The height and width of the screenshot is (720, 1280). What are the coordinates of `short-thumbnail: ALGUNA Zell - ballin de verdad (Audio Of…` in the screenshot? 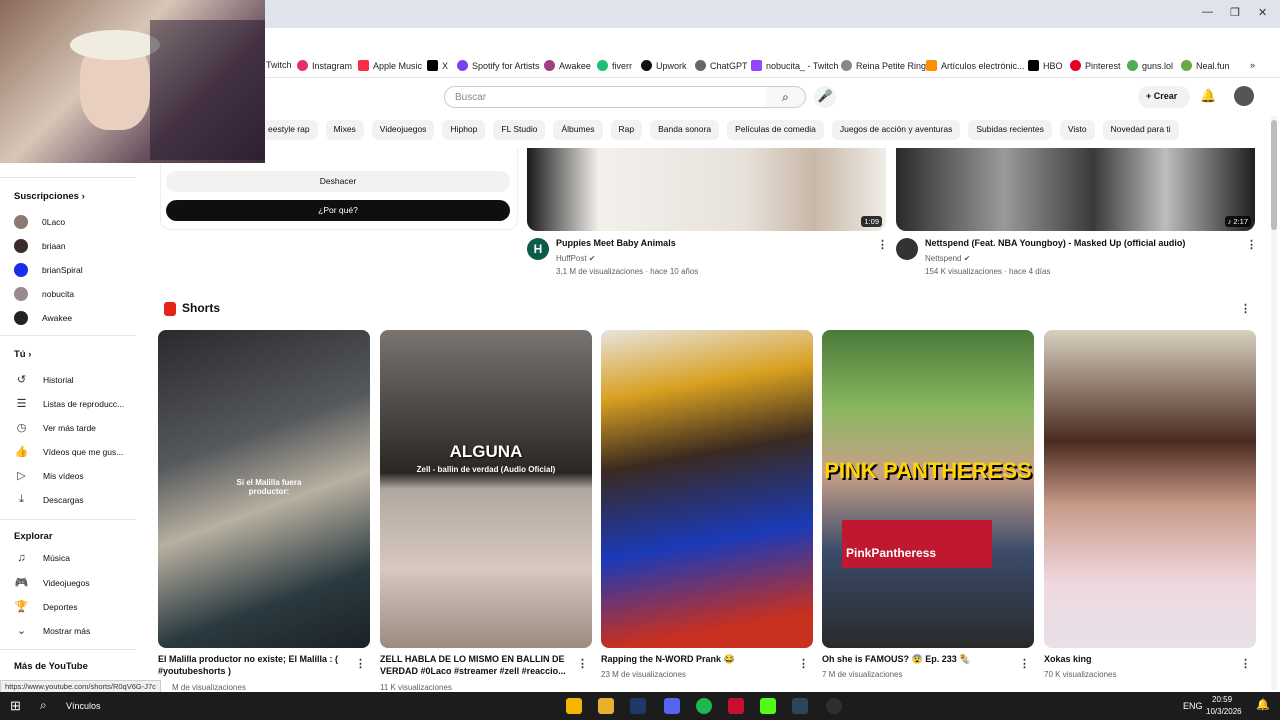 It's located at (486, 489).